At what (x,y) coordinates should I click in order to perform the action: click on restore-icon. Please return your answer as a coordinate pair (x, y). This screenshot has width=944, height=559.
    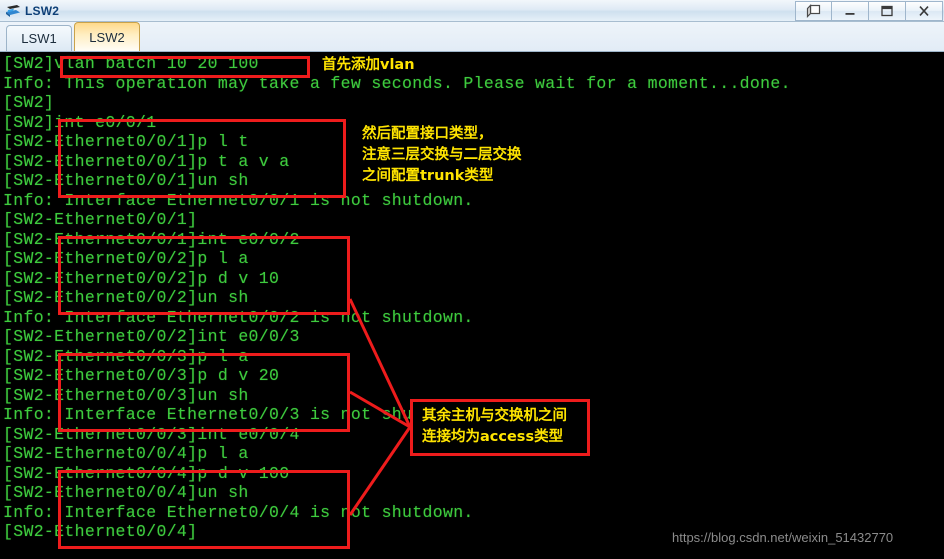
    Looking at the image, I should click on (813, 10).